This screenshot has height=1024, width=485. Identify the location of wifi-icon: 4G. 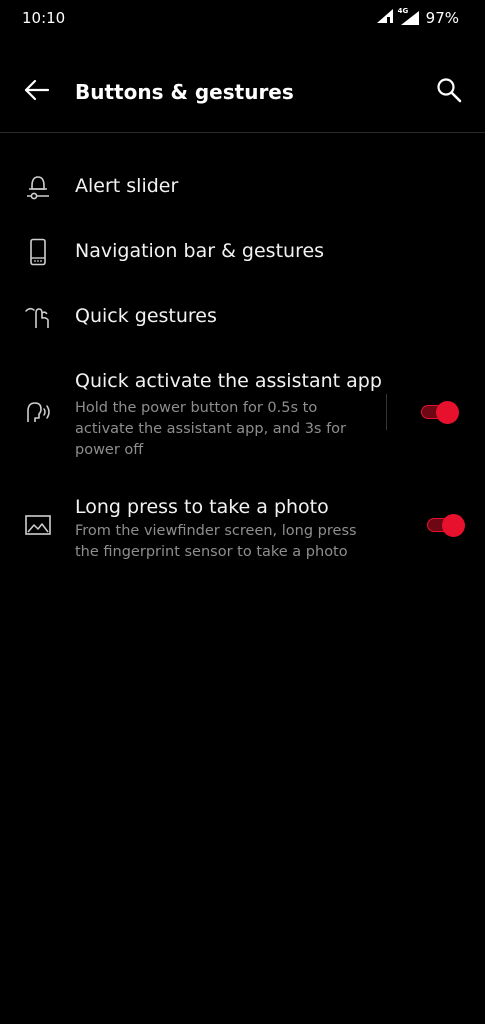
(408, 16).